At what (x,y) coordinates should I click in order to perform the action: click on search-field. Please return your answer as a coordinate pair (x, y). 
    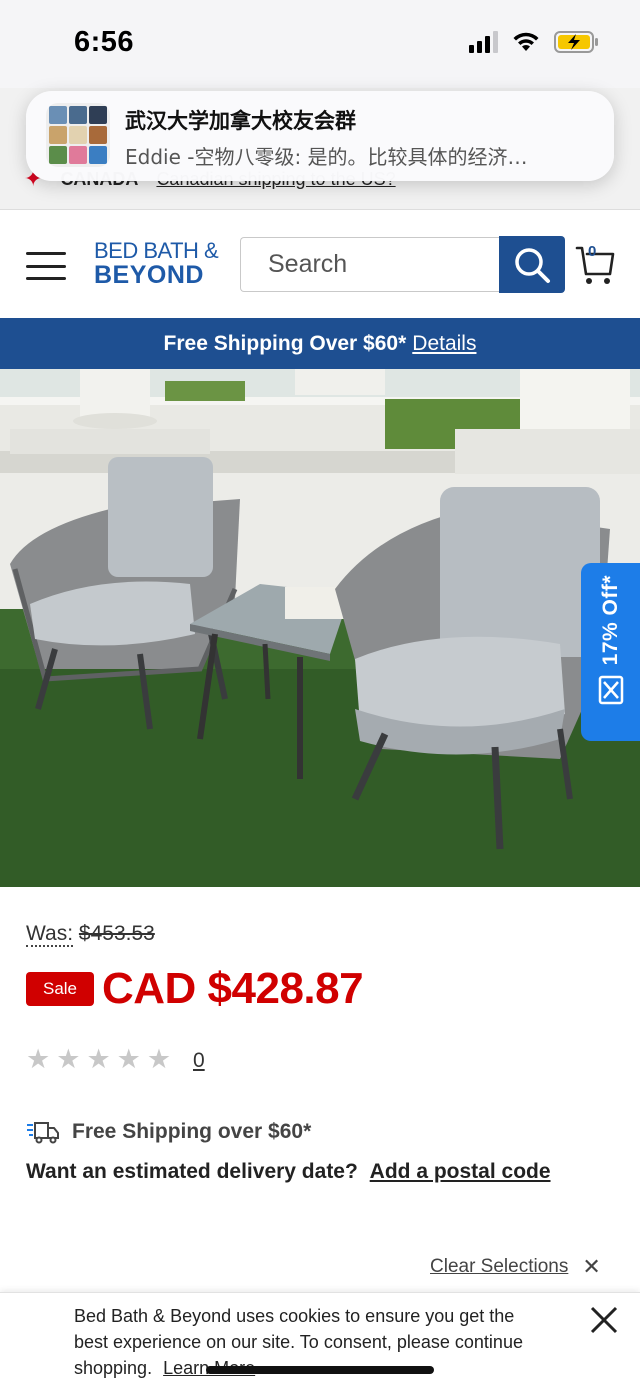
    Looking at the image, I should click on (370, 264).